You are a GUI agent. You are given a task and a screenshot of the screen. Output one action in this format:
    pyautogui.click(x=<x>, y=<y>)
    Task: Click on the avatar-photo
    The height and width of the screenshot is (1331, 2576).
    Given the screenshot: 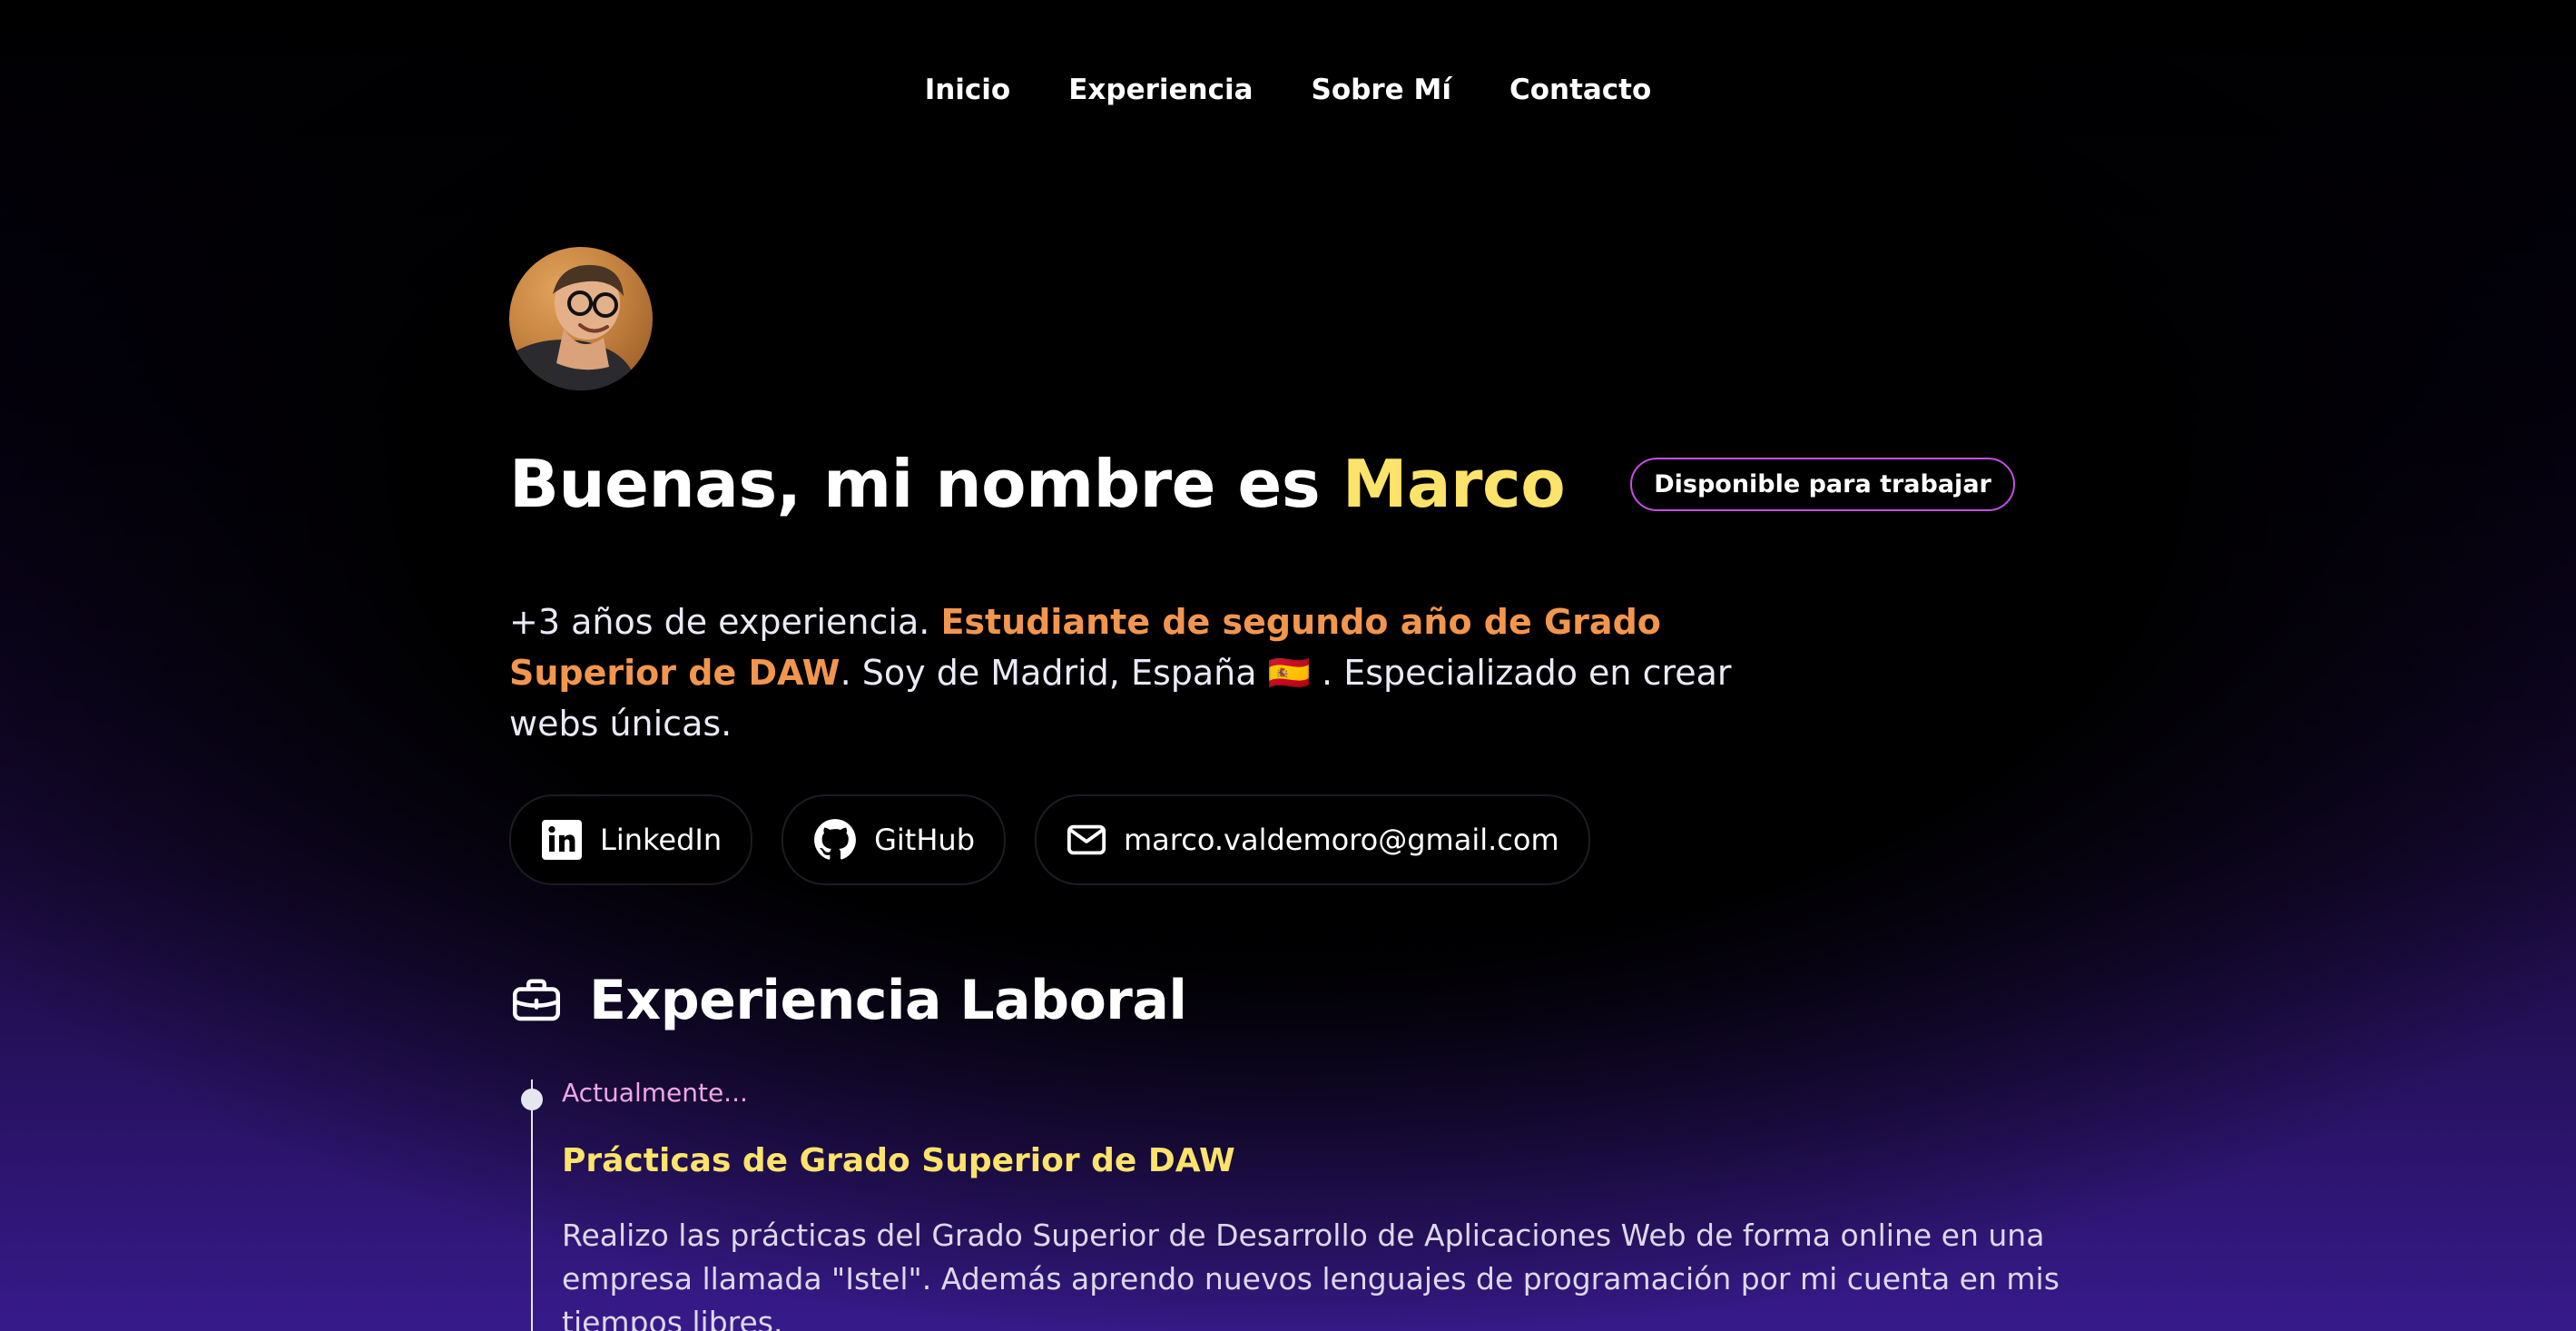 What is the action you would take?
    pyautogui.click(x=571, y=327)
    